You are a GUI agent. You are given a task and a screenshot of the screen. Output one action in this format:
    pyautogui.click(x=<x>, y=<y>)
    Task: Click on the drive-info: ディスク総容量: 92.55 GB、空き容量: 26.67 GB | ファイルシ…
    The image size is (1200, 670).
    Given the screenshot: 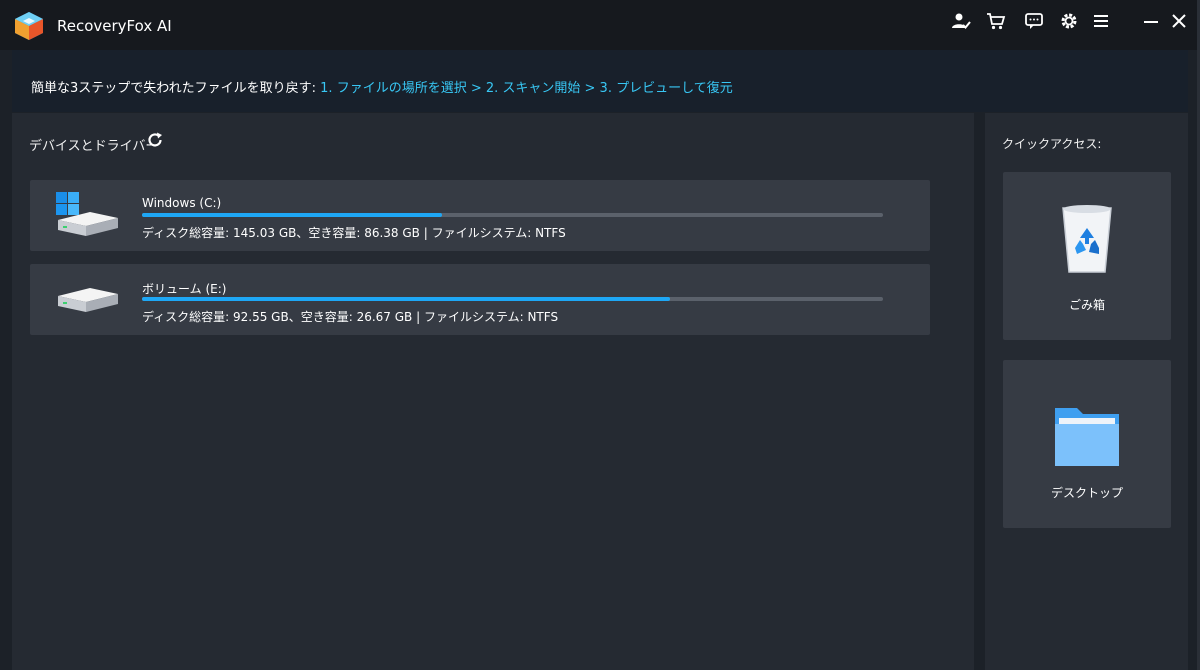 What is the action you would take?
    pyautogui.click(x=350, y=317)
    